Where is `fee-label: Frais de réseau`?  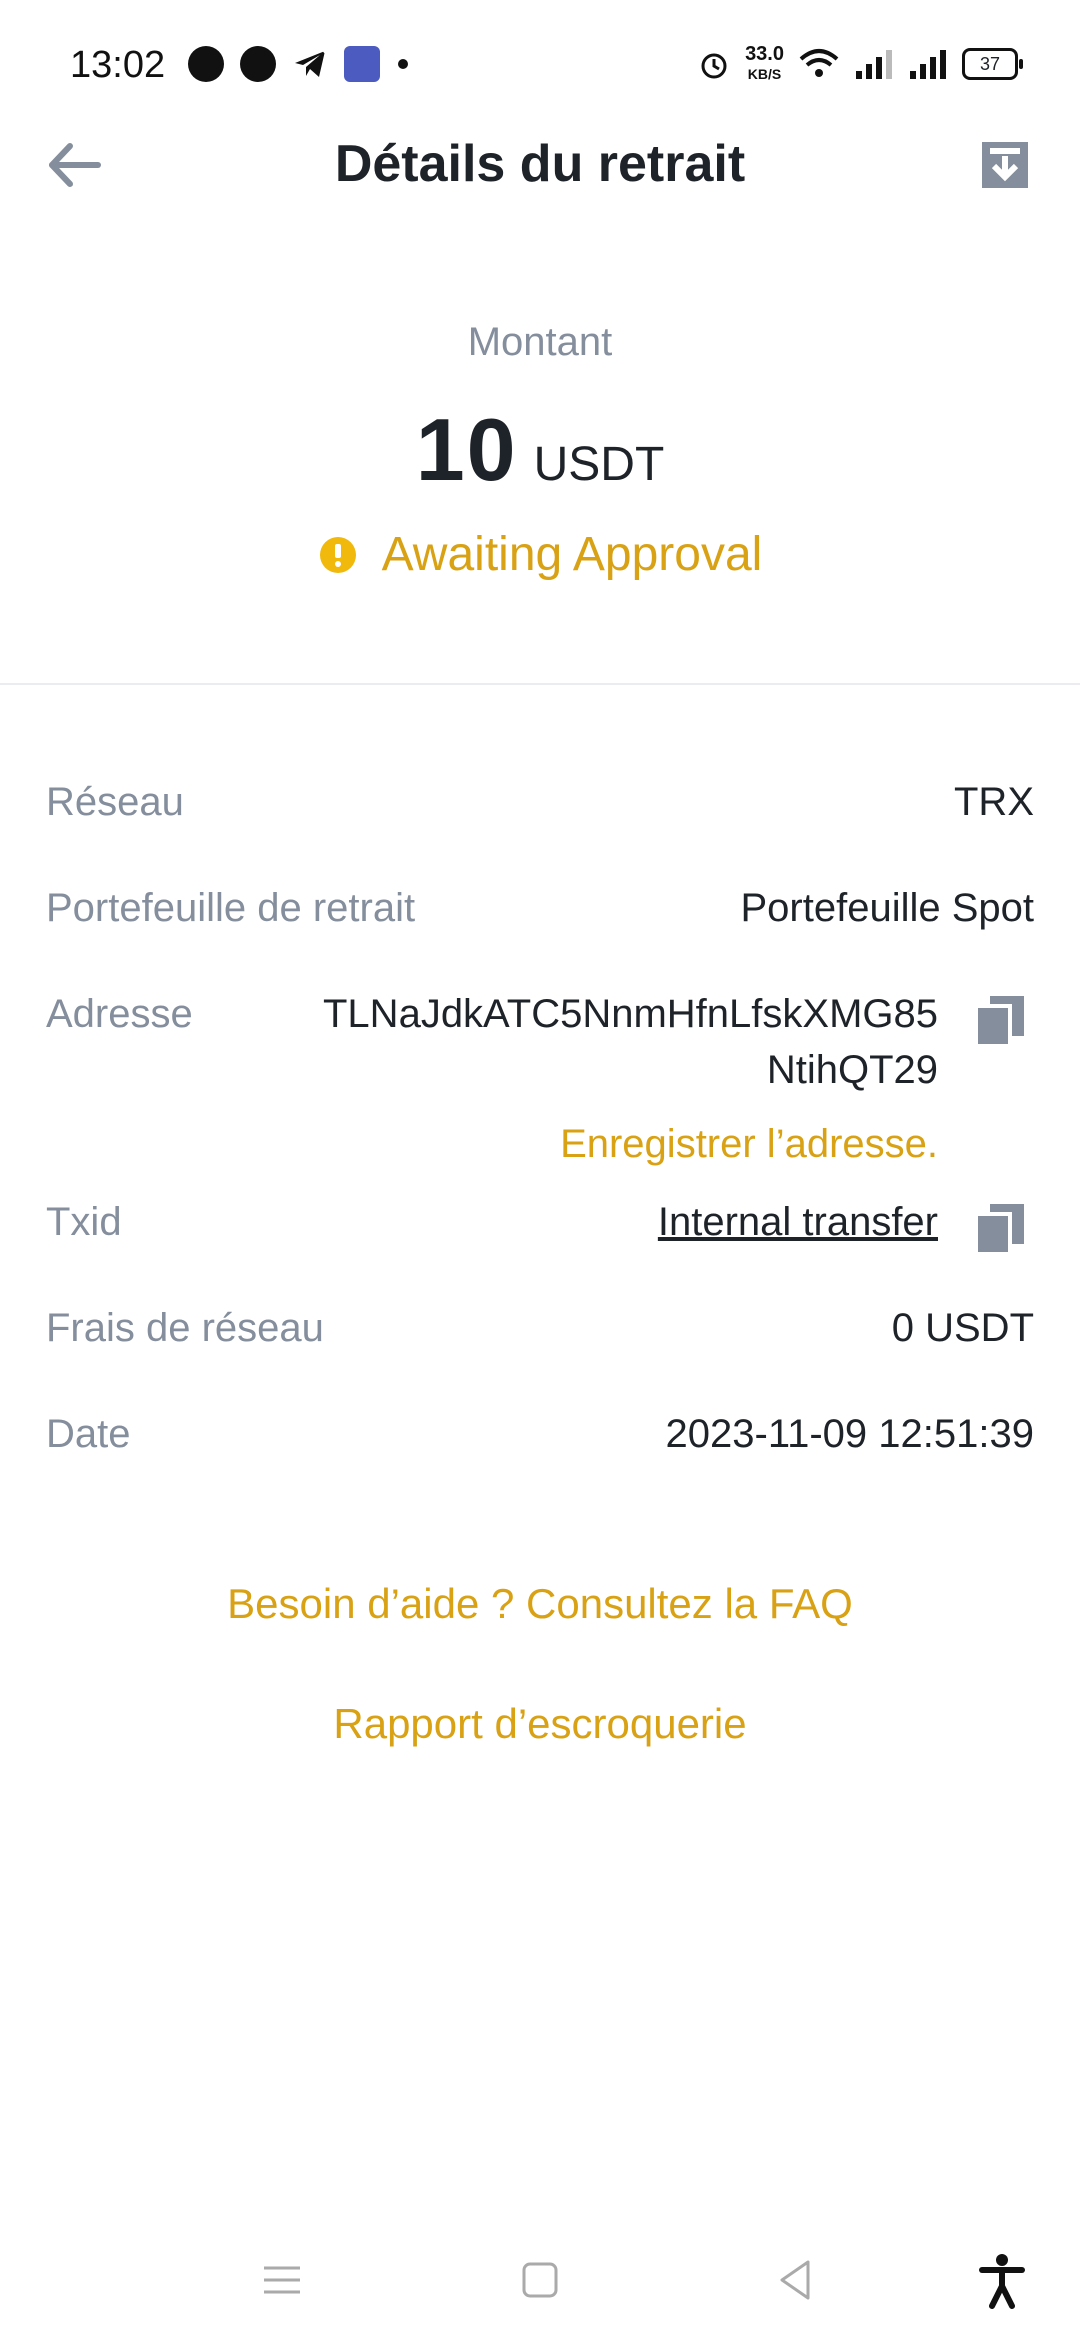
fee-label: Frais de réseau is located at coordinates (185, 1328).